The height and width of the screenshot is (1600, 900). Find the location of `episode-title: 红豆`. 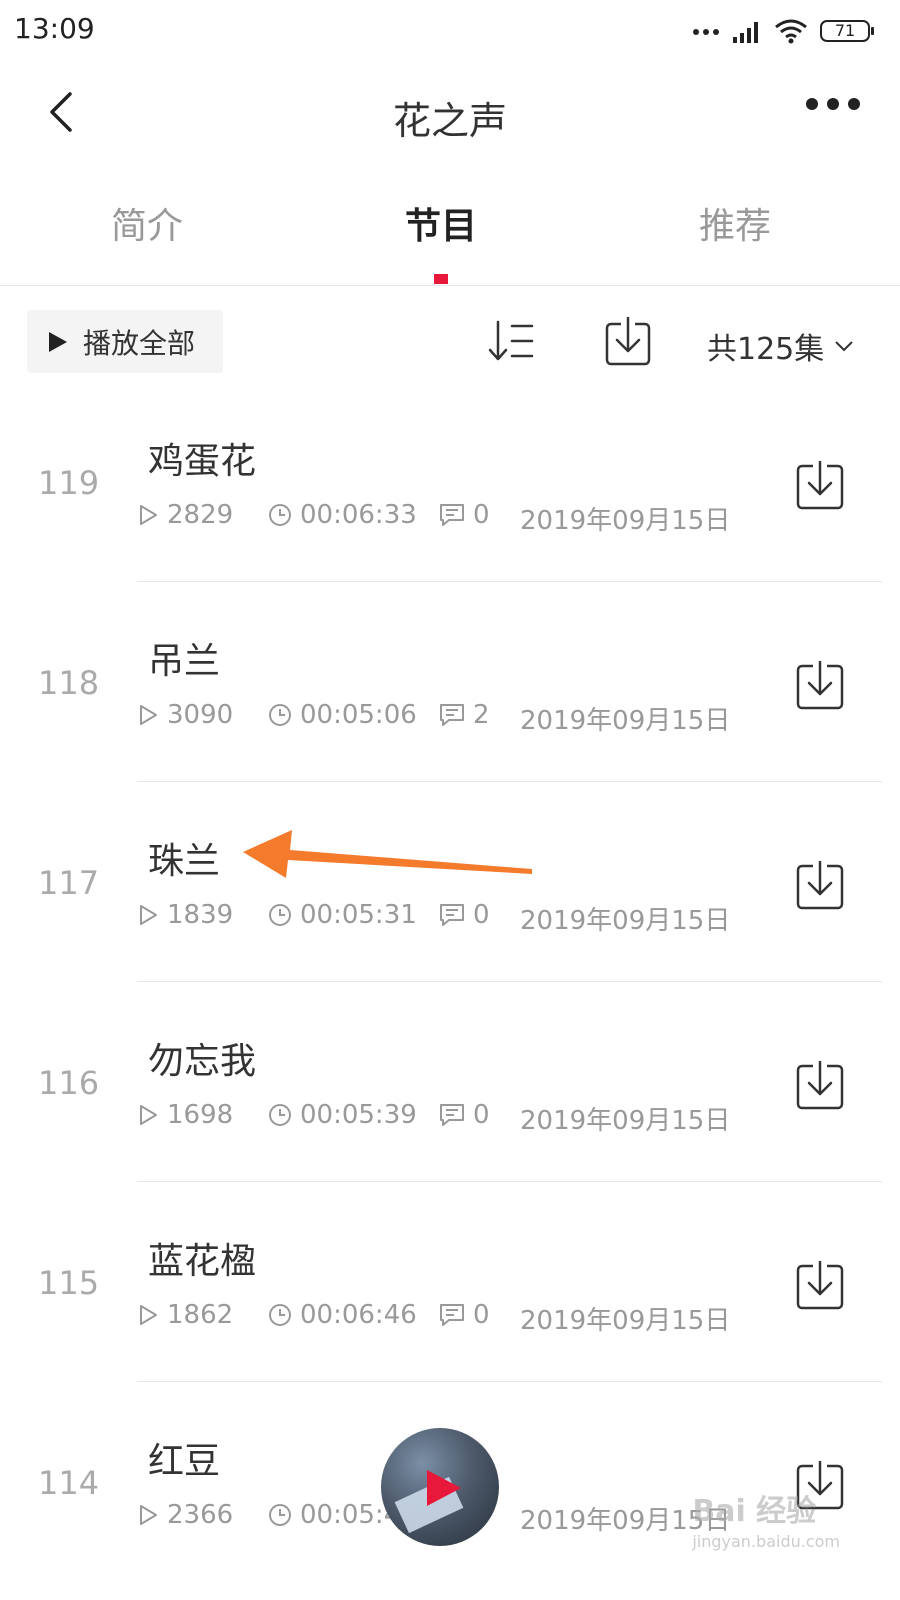

episode-title: 红豆 is located at coordinates (184, 1458).